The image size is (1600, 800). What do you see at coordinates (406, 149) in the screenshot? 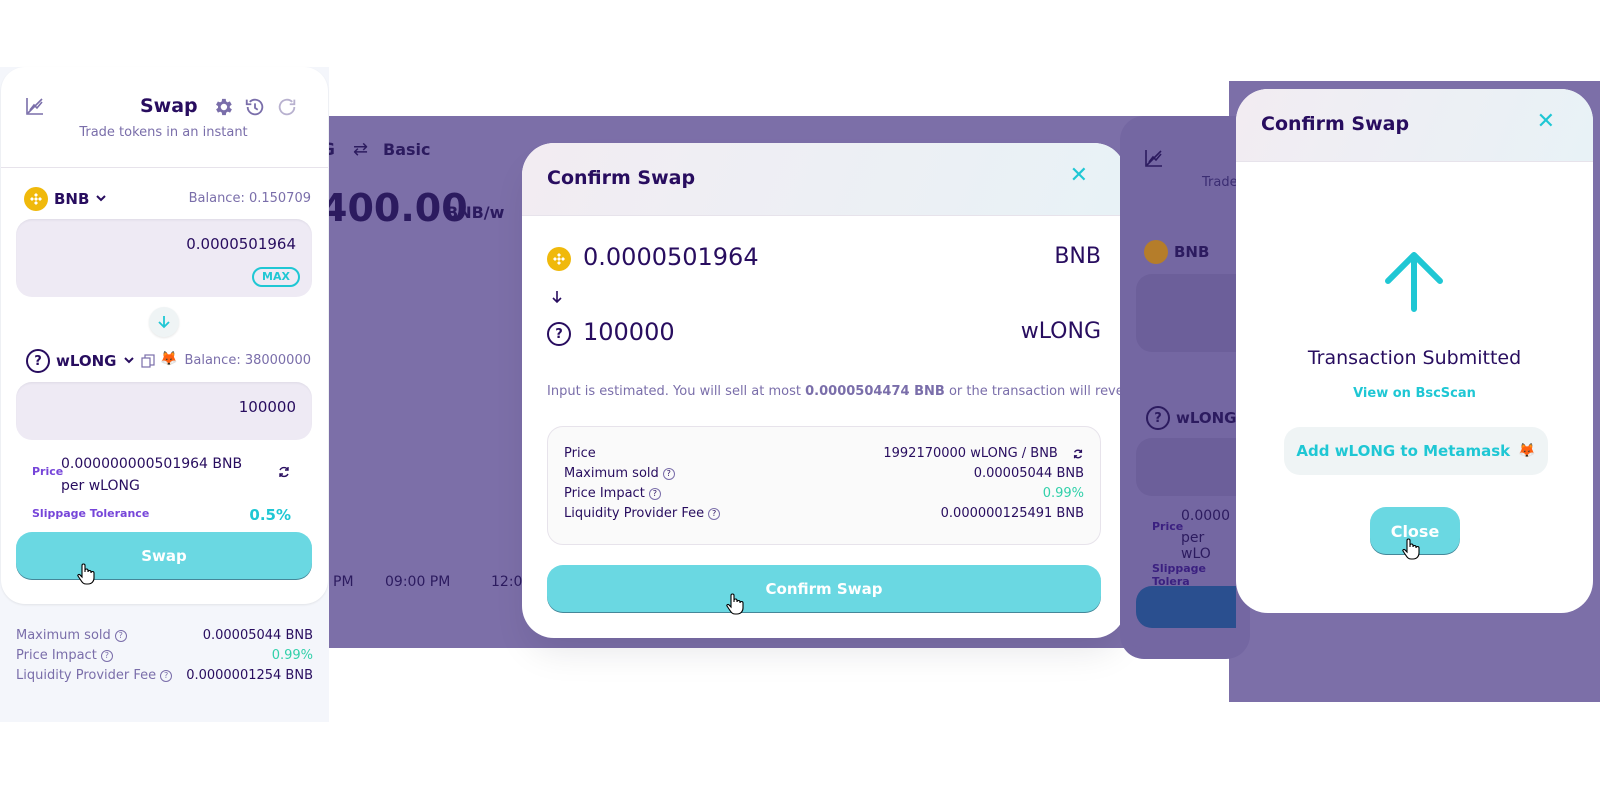
I see `basic-tab: Basic` at bounding box center [406, 149].